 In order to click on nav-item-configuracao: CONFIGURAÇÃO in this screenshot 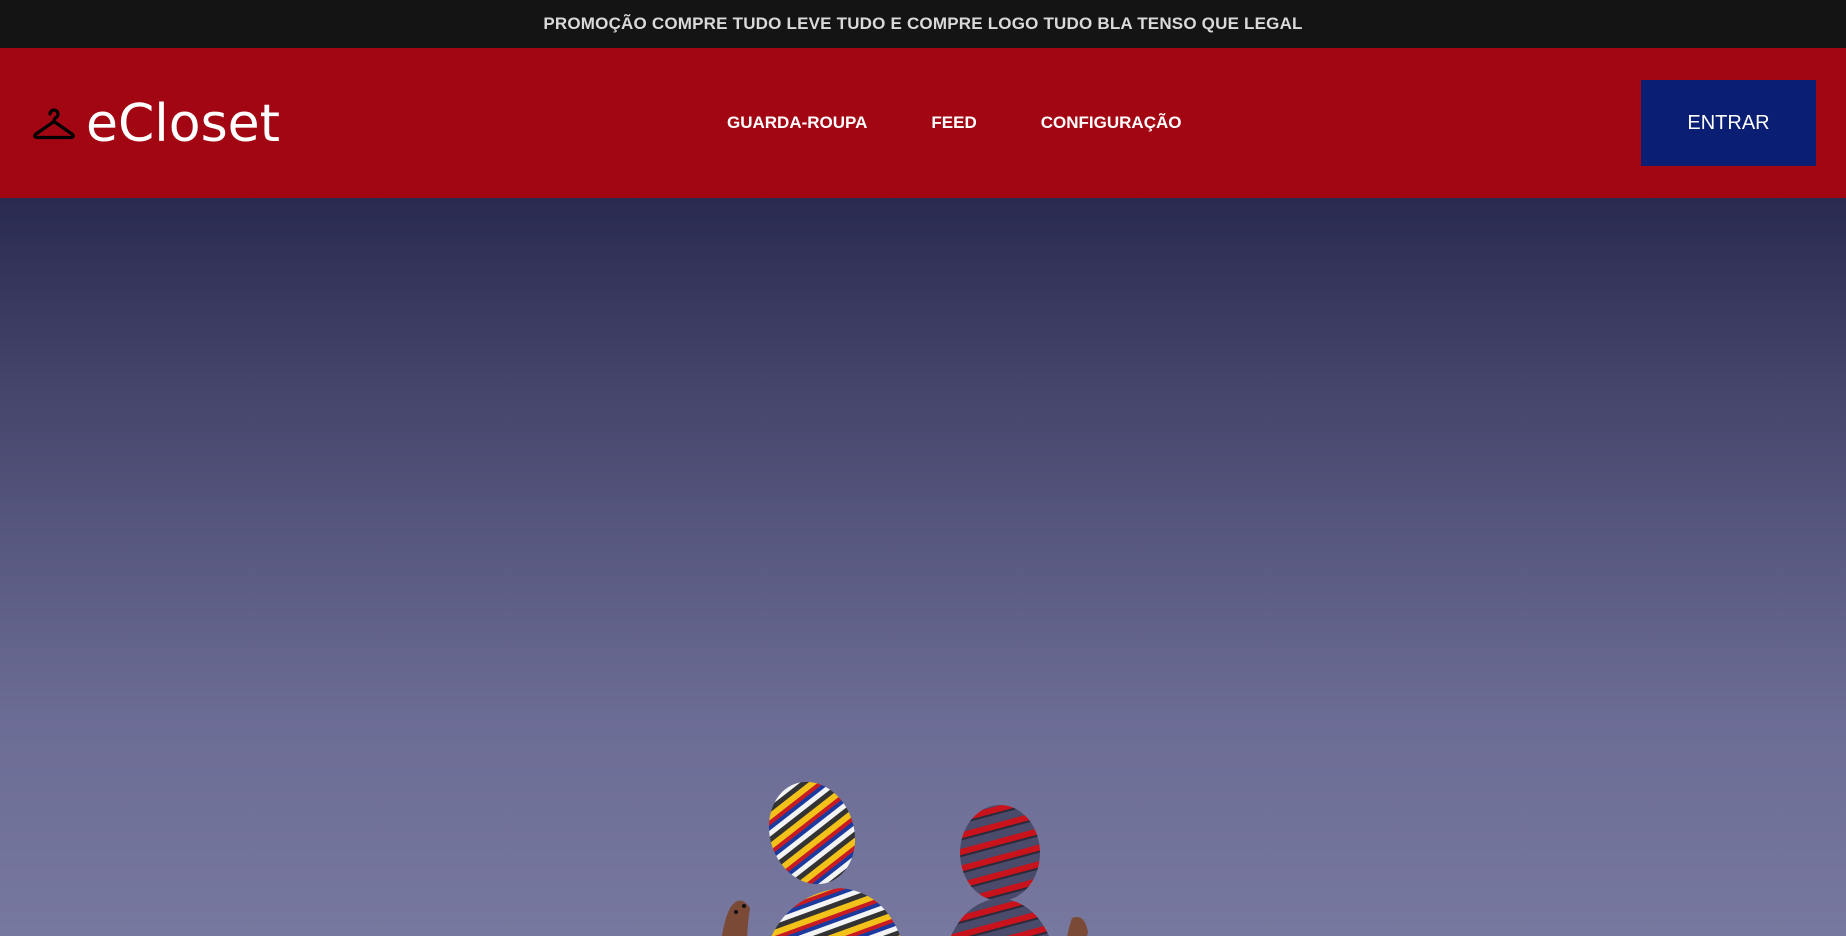, I will do `click(1111, 123)`.